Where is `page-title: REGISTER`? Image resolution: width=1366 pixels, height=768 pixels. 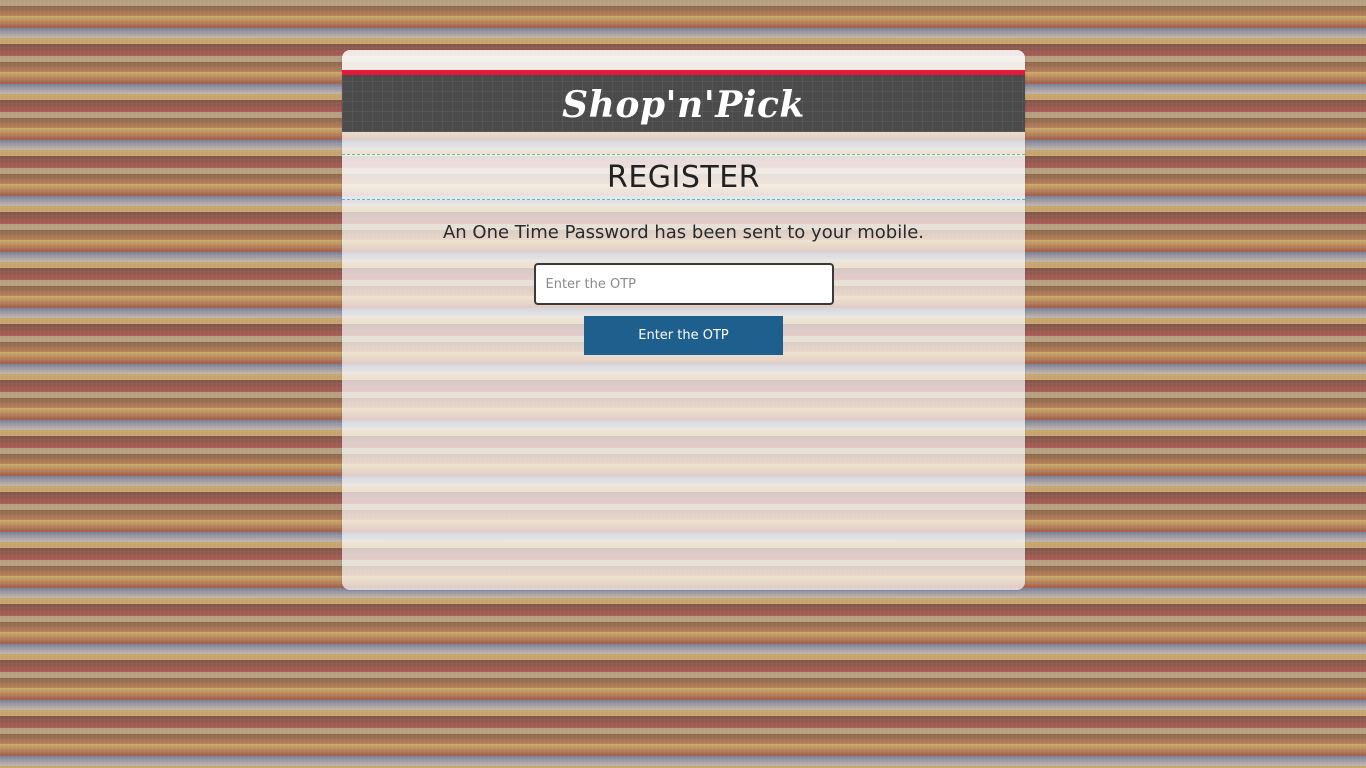 page-title: REGISTER is located at coordinates (683, 177).